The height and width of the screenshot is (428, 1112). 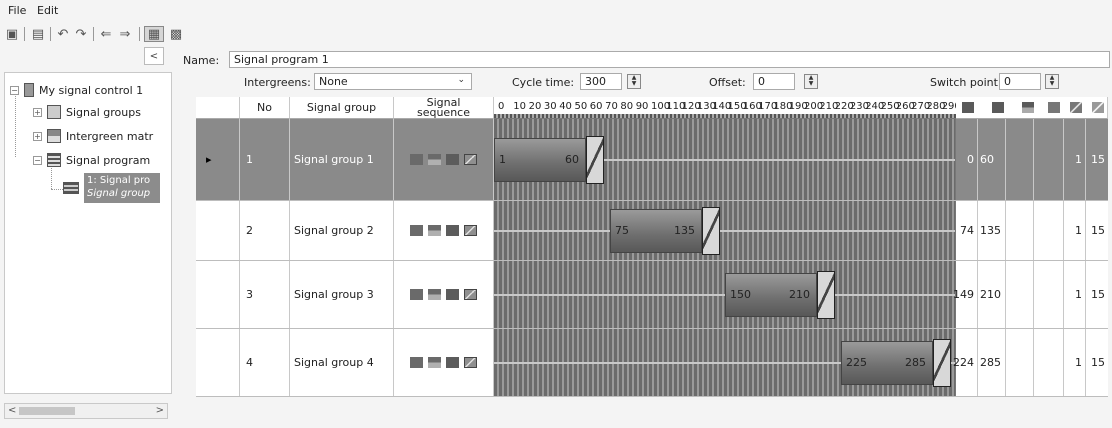 What do you see at coordinates (86, 411) in the screenshot?
I see `tree-horizontal-scrollbar: < >` at bounding box center [86, 411].